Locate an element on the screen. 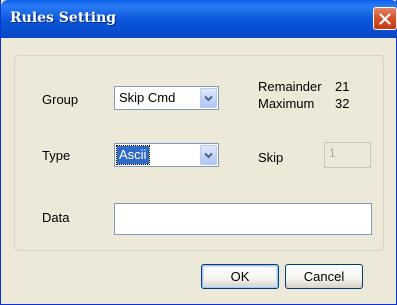 This screenshot has height=305, width=397. title-bar: Rules Setting is located at coordinates (199, 19).